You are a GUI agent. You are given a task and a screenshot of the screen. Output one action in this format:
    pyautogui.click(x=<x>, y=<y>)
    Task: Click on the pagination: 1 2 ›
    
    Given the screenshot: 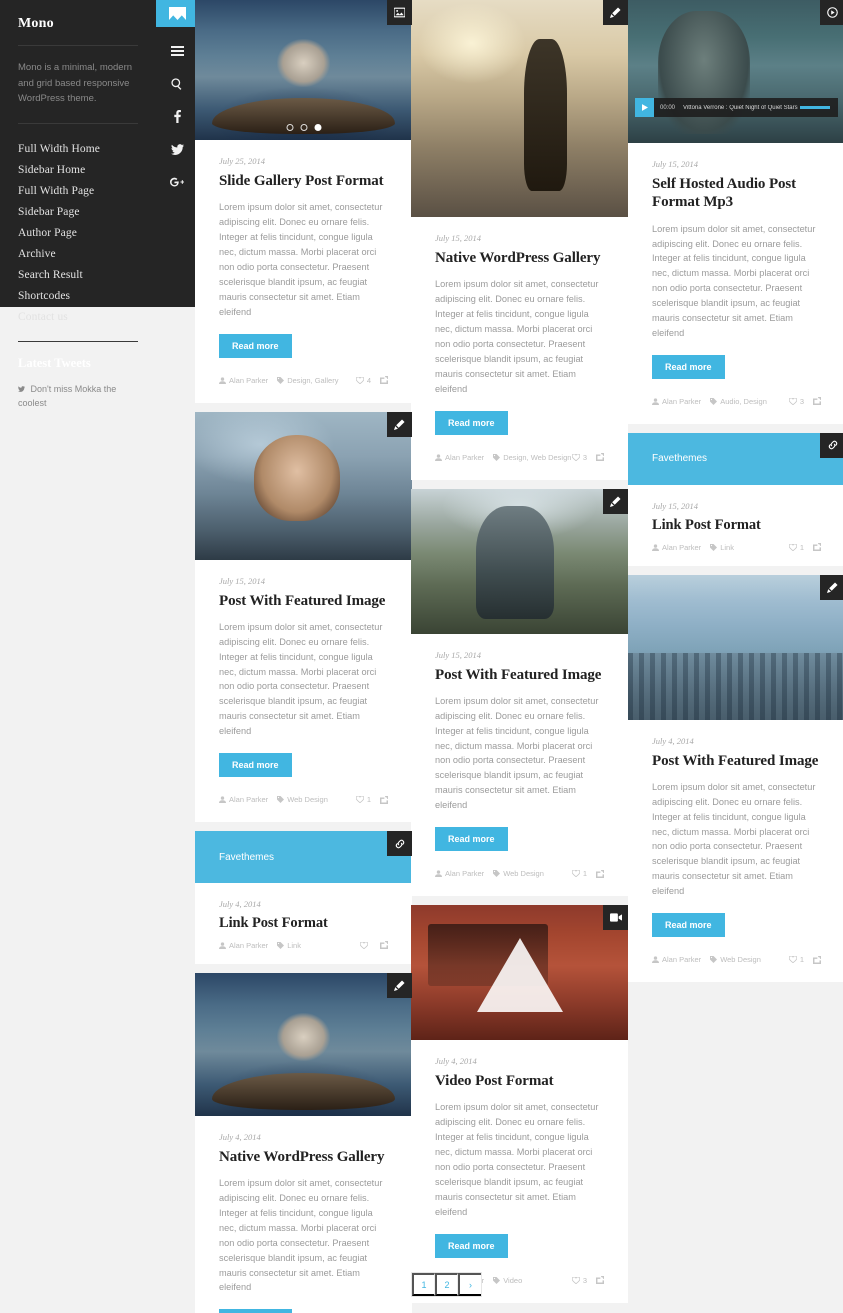 What is the action you would take?
    pyautogui.click(x=446, y=1284)
    